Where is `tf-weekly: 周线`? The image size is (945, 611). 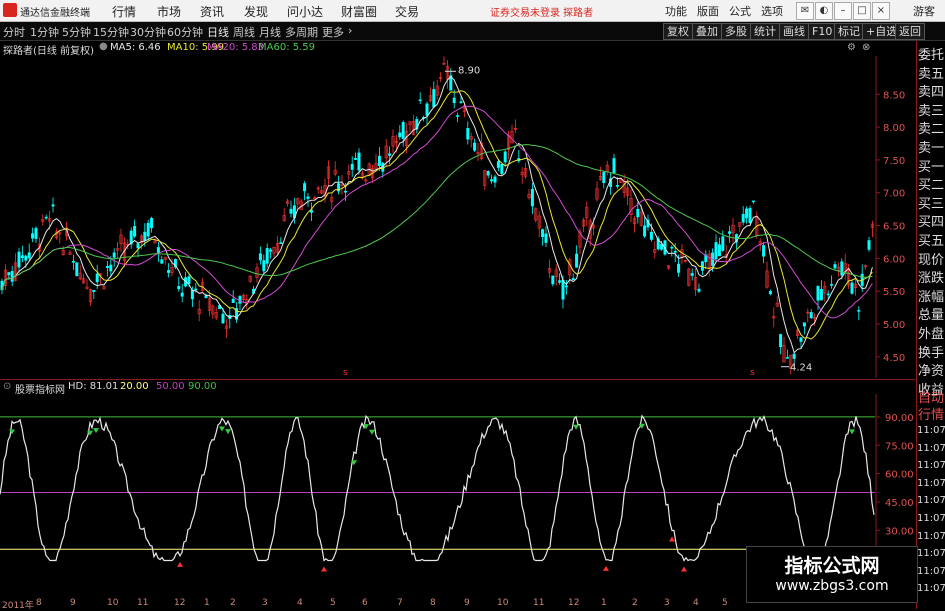 tf-weekly: 周线 is located at coordinates (244, 32).